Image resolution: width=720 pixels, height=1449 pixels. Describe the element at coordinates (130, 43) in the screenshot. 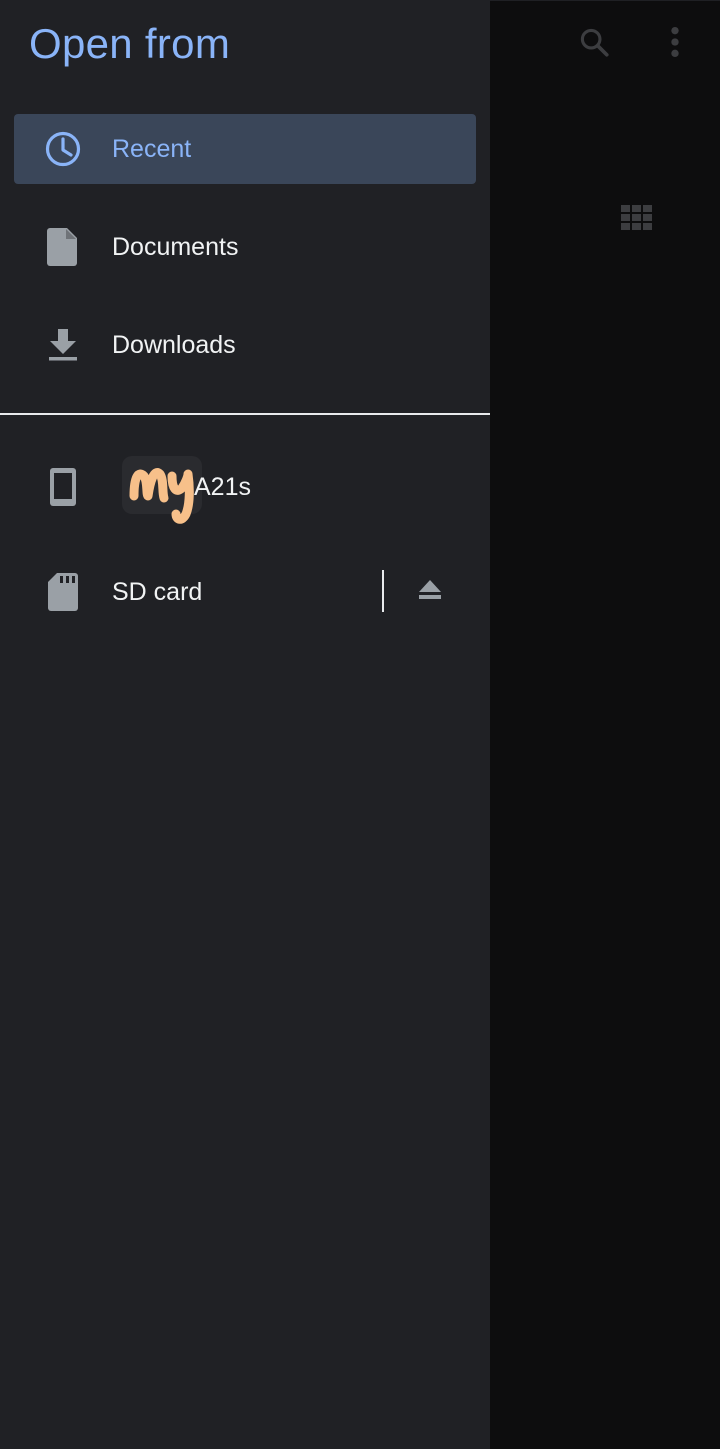

I see `drawer-title: Open from` at that location.